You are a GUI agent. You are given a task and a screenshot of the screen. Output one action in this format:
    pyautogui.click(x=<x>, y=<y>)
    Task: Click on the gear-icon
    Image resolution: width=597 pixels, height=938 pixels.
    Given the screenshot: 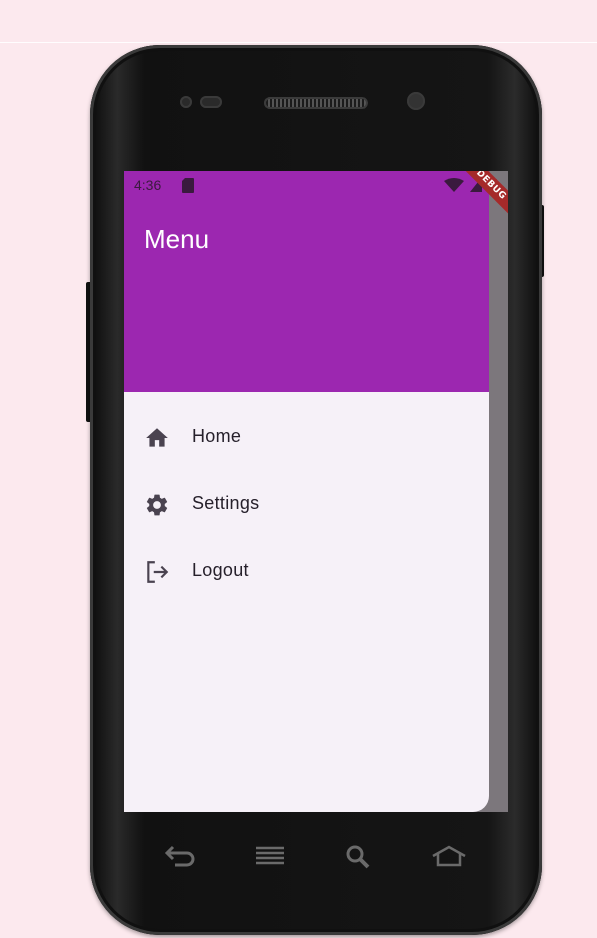 What is the action you would take?
    pyautogui.click(x=157, y=505)
    